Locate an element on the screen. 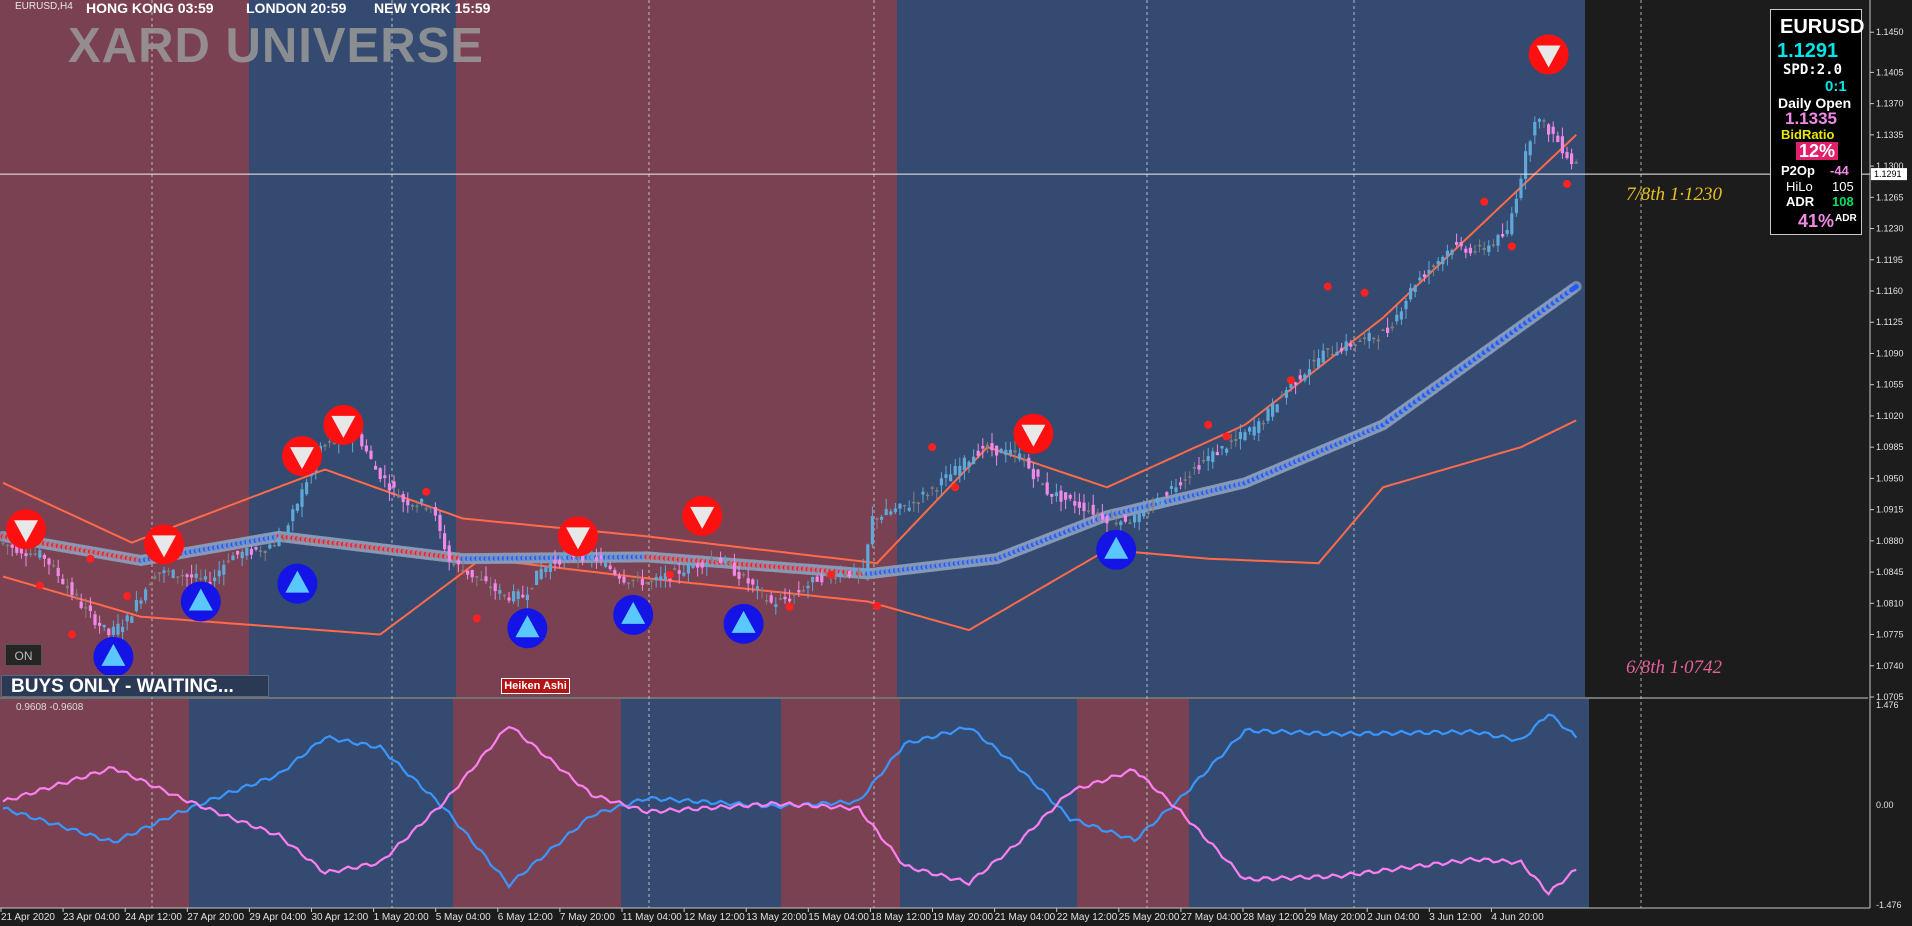 This screenshot has width=1912, height=926. info-p2op-label: P2Op is located at coordinates (1798, 170).